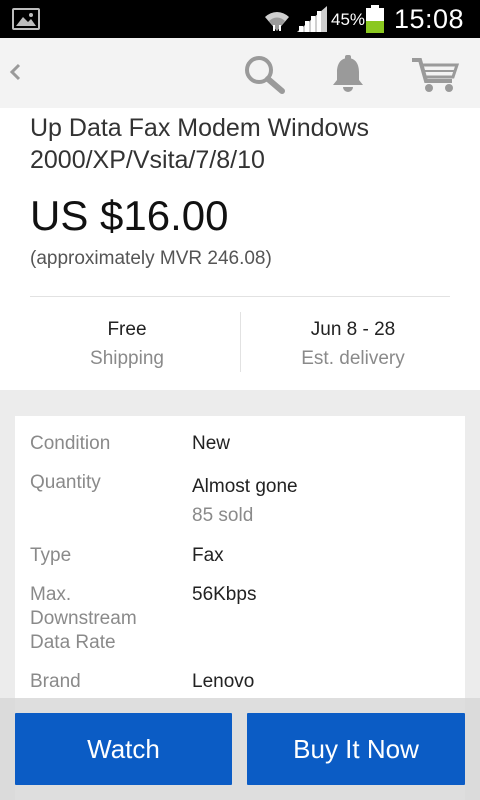 This screenshot has width=480, height=800. What do you see at coordinates (277, 21) in the screenshot?
I see `wifi-icon` at bounding box center [277, 21].